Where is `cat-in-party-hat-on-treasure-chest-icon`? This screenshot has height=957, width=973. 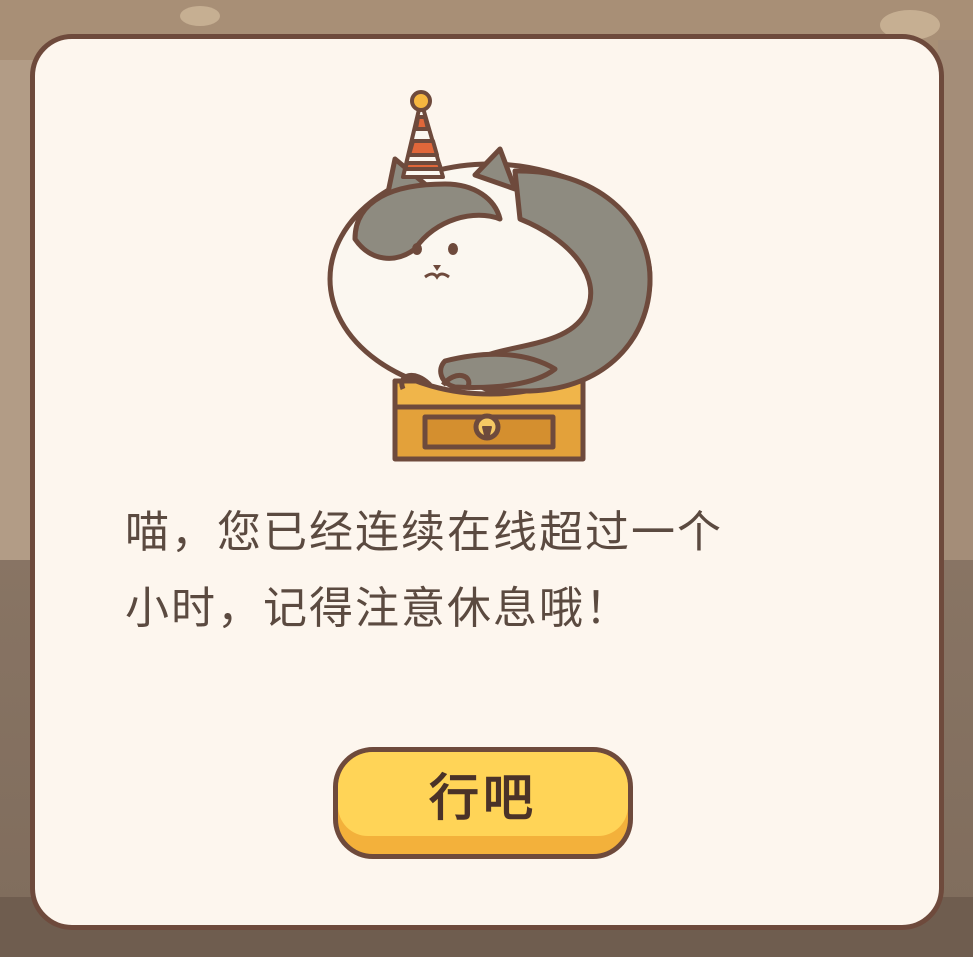 cat-in-party-hat-on-treasure-chest-icon is located at coordinates (490, 276).